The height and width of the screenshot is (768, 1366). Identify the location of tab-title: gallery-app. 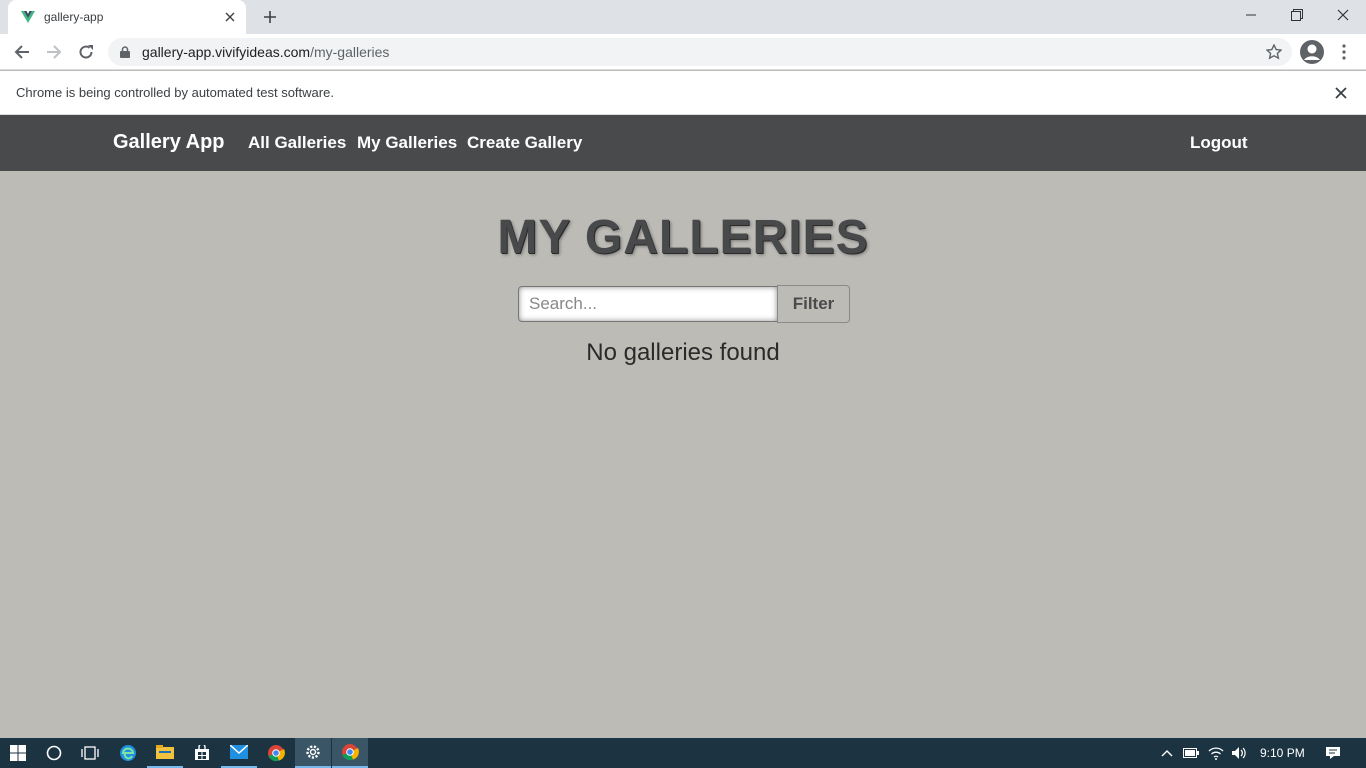
(74, 17).